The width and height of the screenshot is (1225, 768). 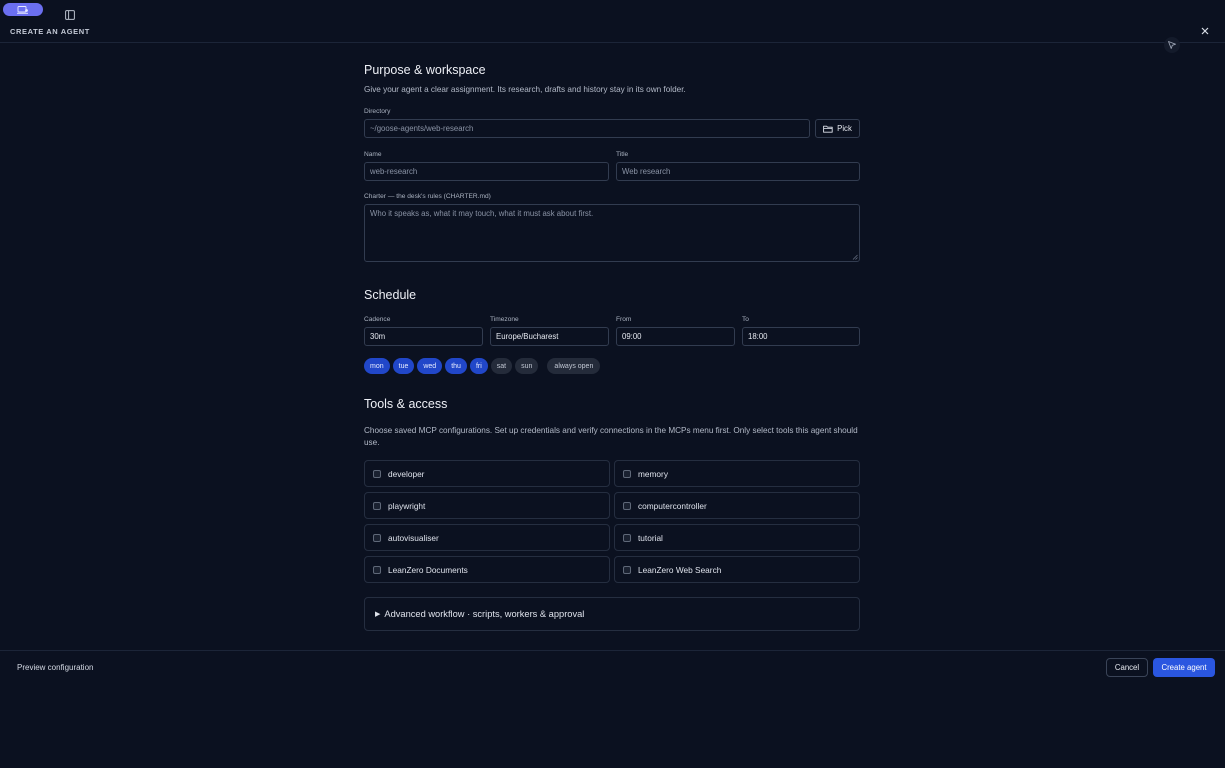 I want to click on to-value: 18:00, so click(x=758, y=336).